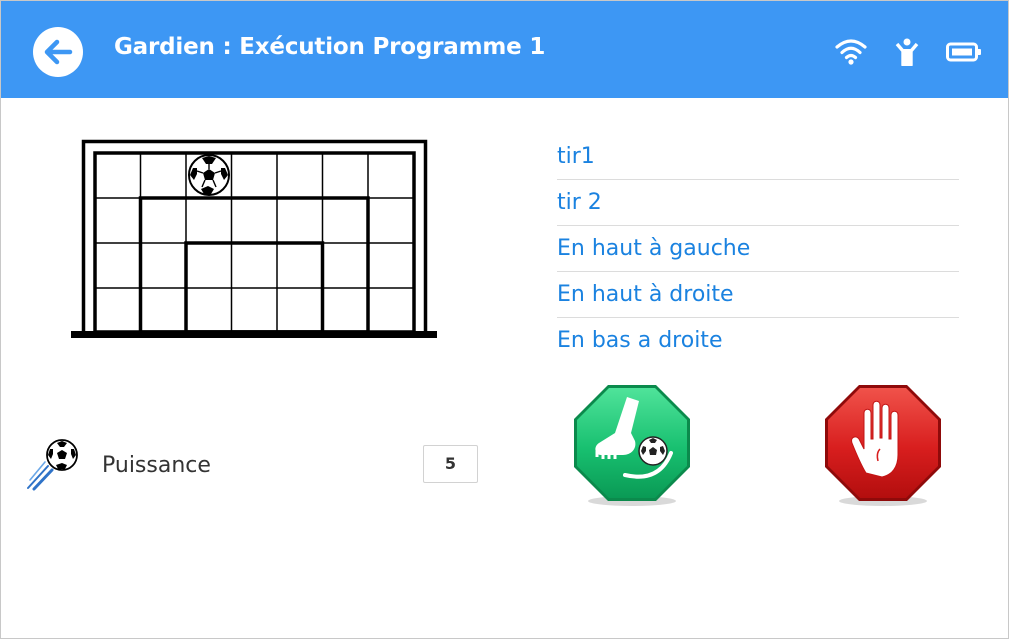  I want to click on wifi-icon, so click(851, 52).